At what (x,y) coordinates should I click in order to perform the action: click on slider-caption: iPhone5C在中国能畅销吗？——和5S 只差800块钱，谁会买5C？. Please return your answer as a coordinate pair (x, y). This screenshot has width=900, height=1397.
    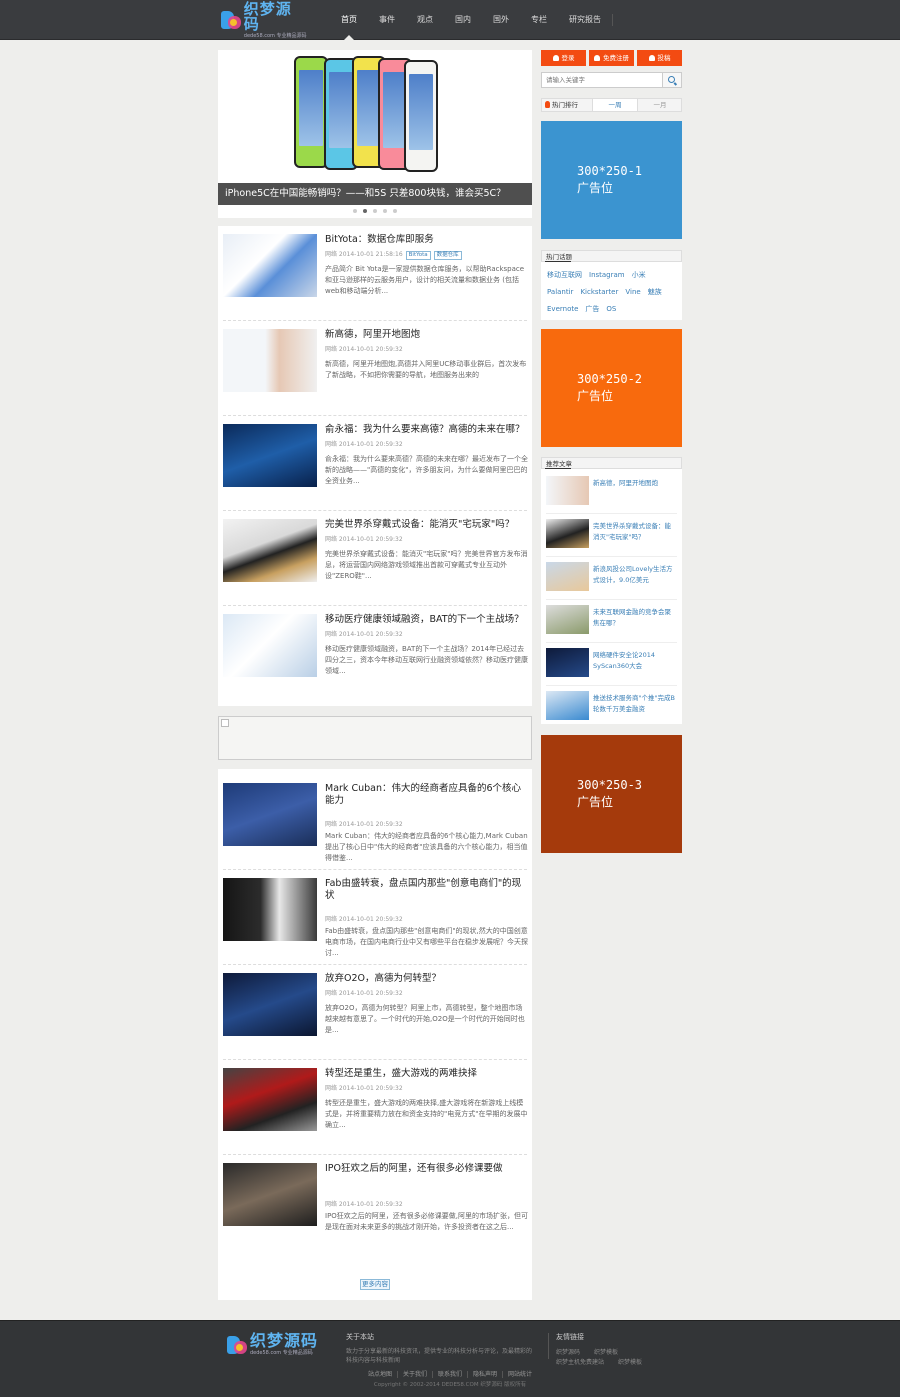
    Looking at the image, I should click on (375, 194).